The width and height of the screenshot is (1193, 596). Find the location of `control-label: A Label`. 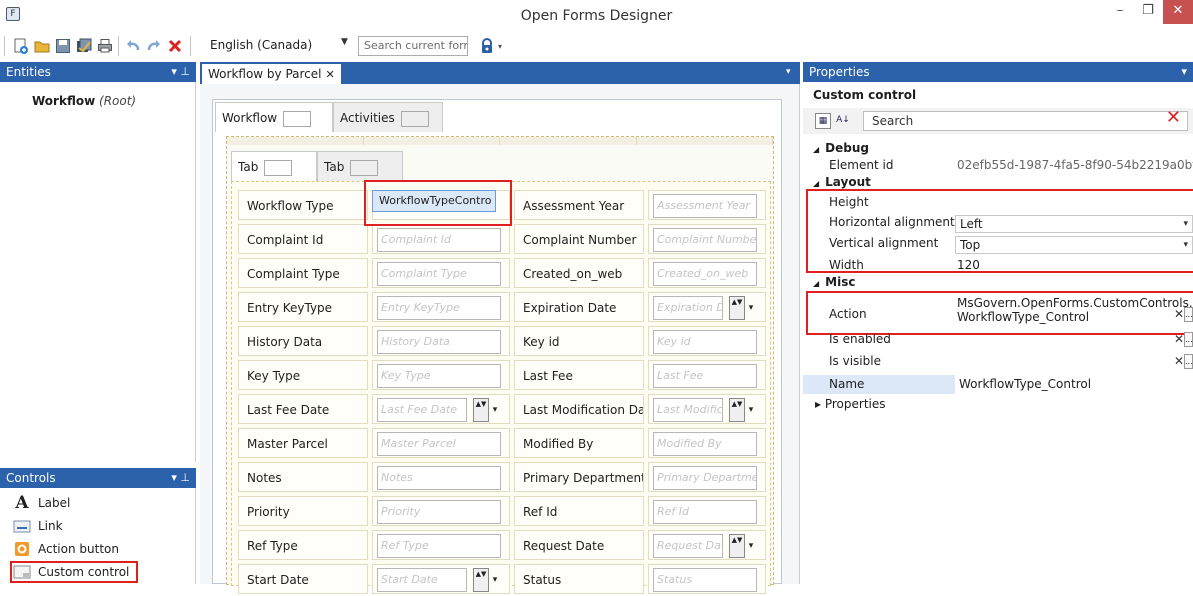

control-label: A Label is located at coordinates (102, 503).